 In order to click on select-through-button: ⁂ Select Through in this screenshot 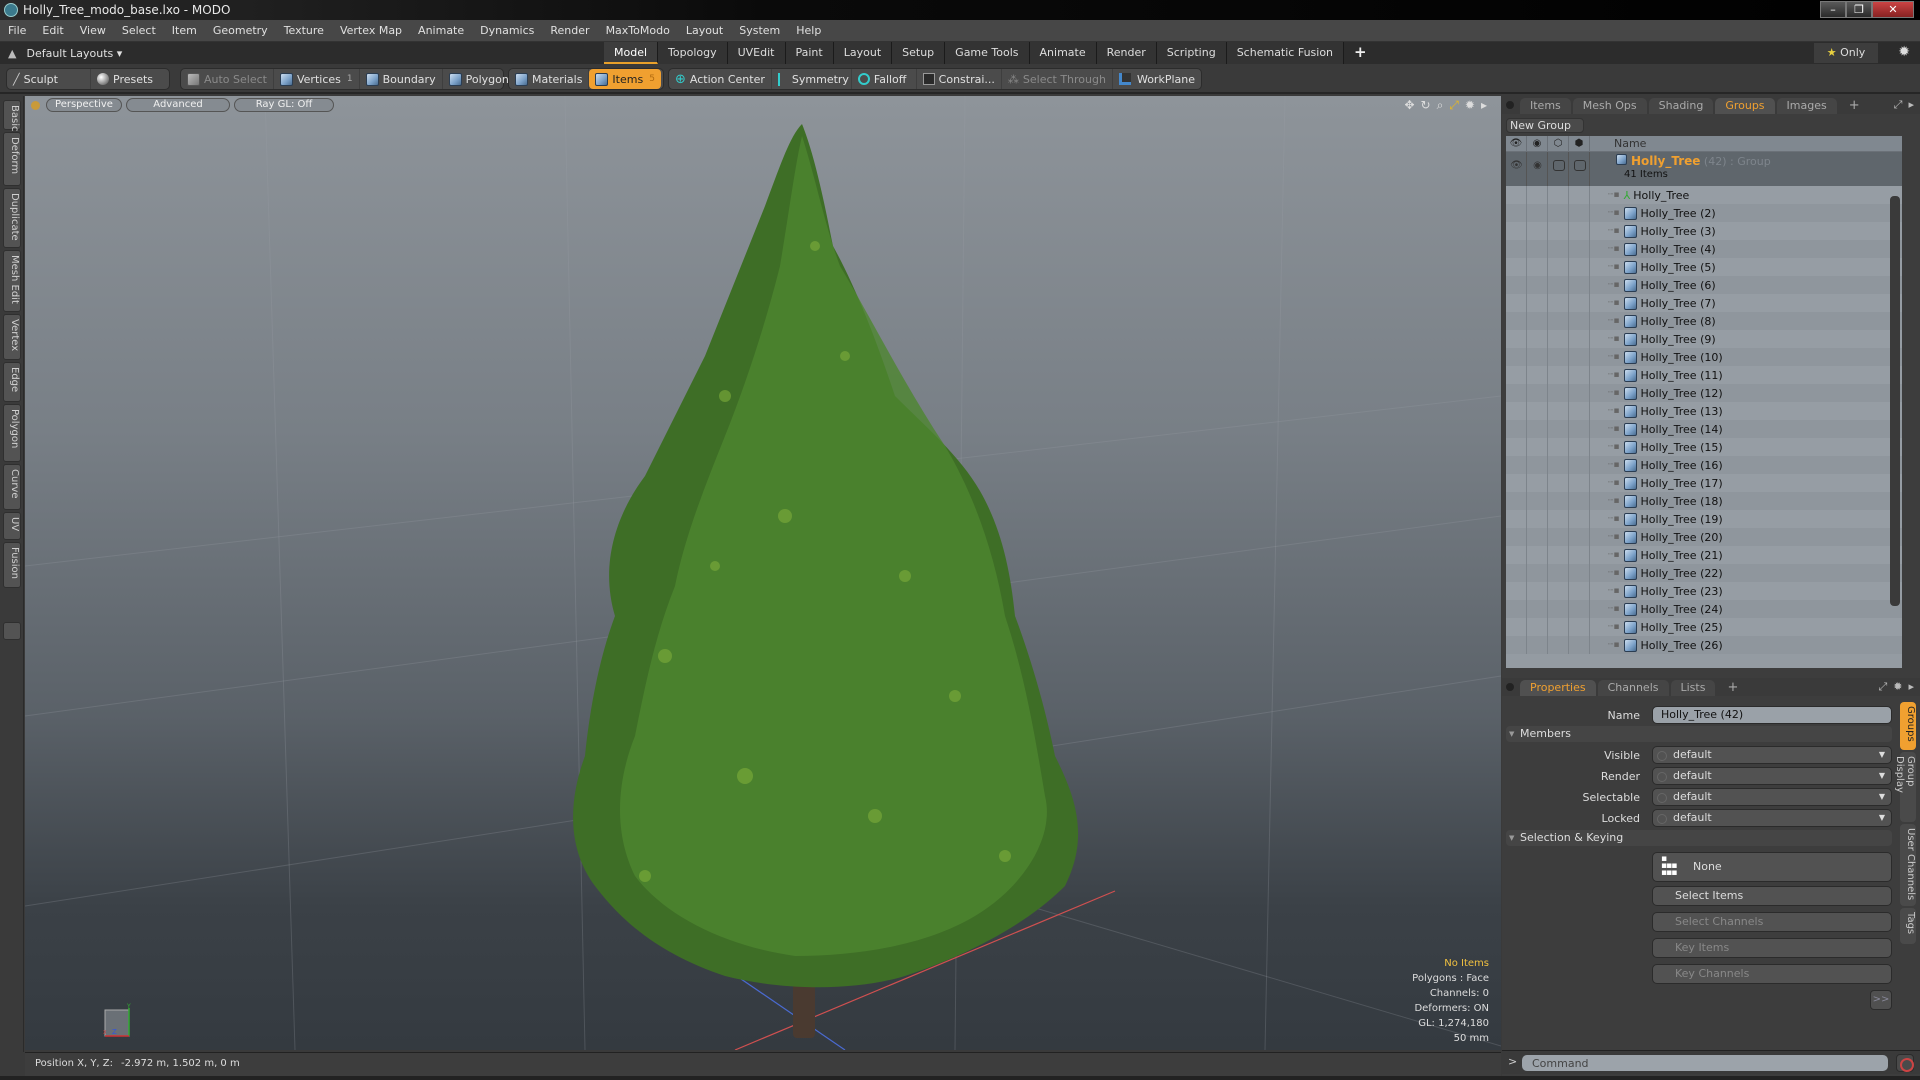, I will do `click(1057, 79)`.